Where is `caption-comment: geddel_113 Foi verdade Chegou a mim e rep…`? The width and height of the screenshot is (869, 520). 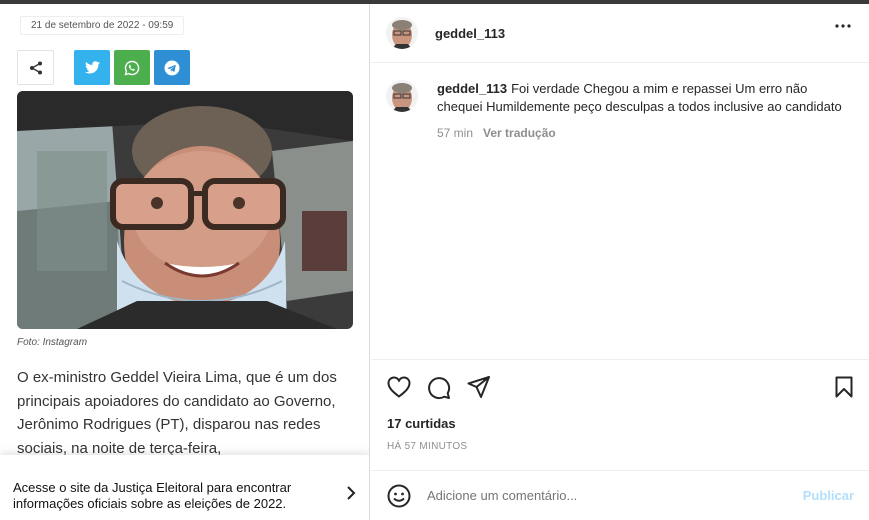 caption-comment: geddel_113 Foi verdade Chegou a mim e rep… is located at coordinates (621, 111).